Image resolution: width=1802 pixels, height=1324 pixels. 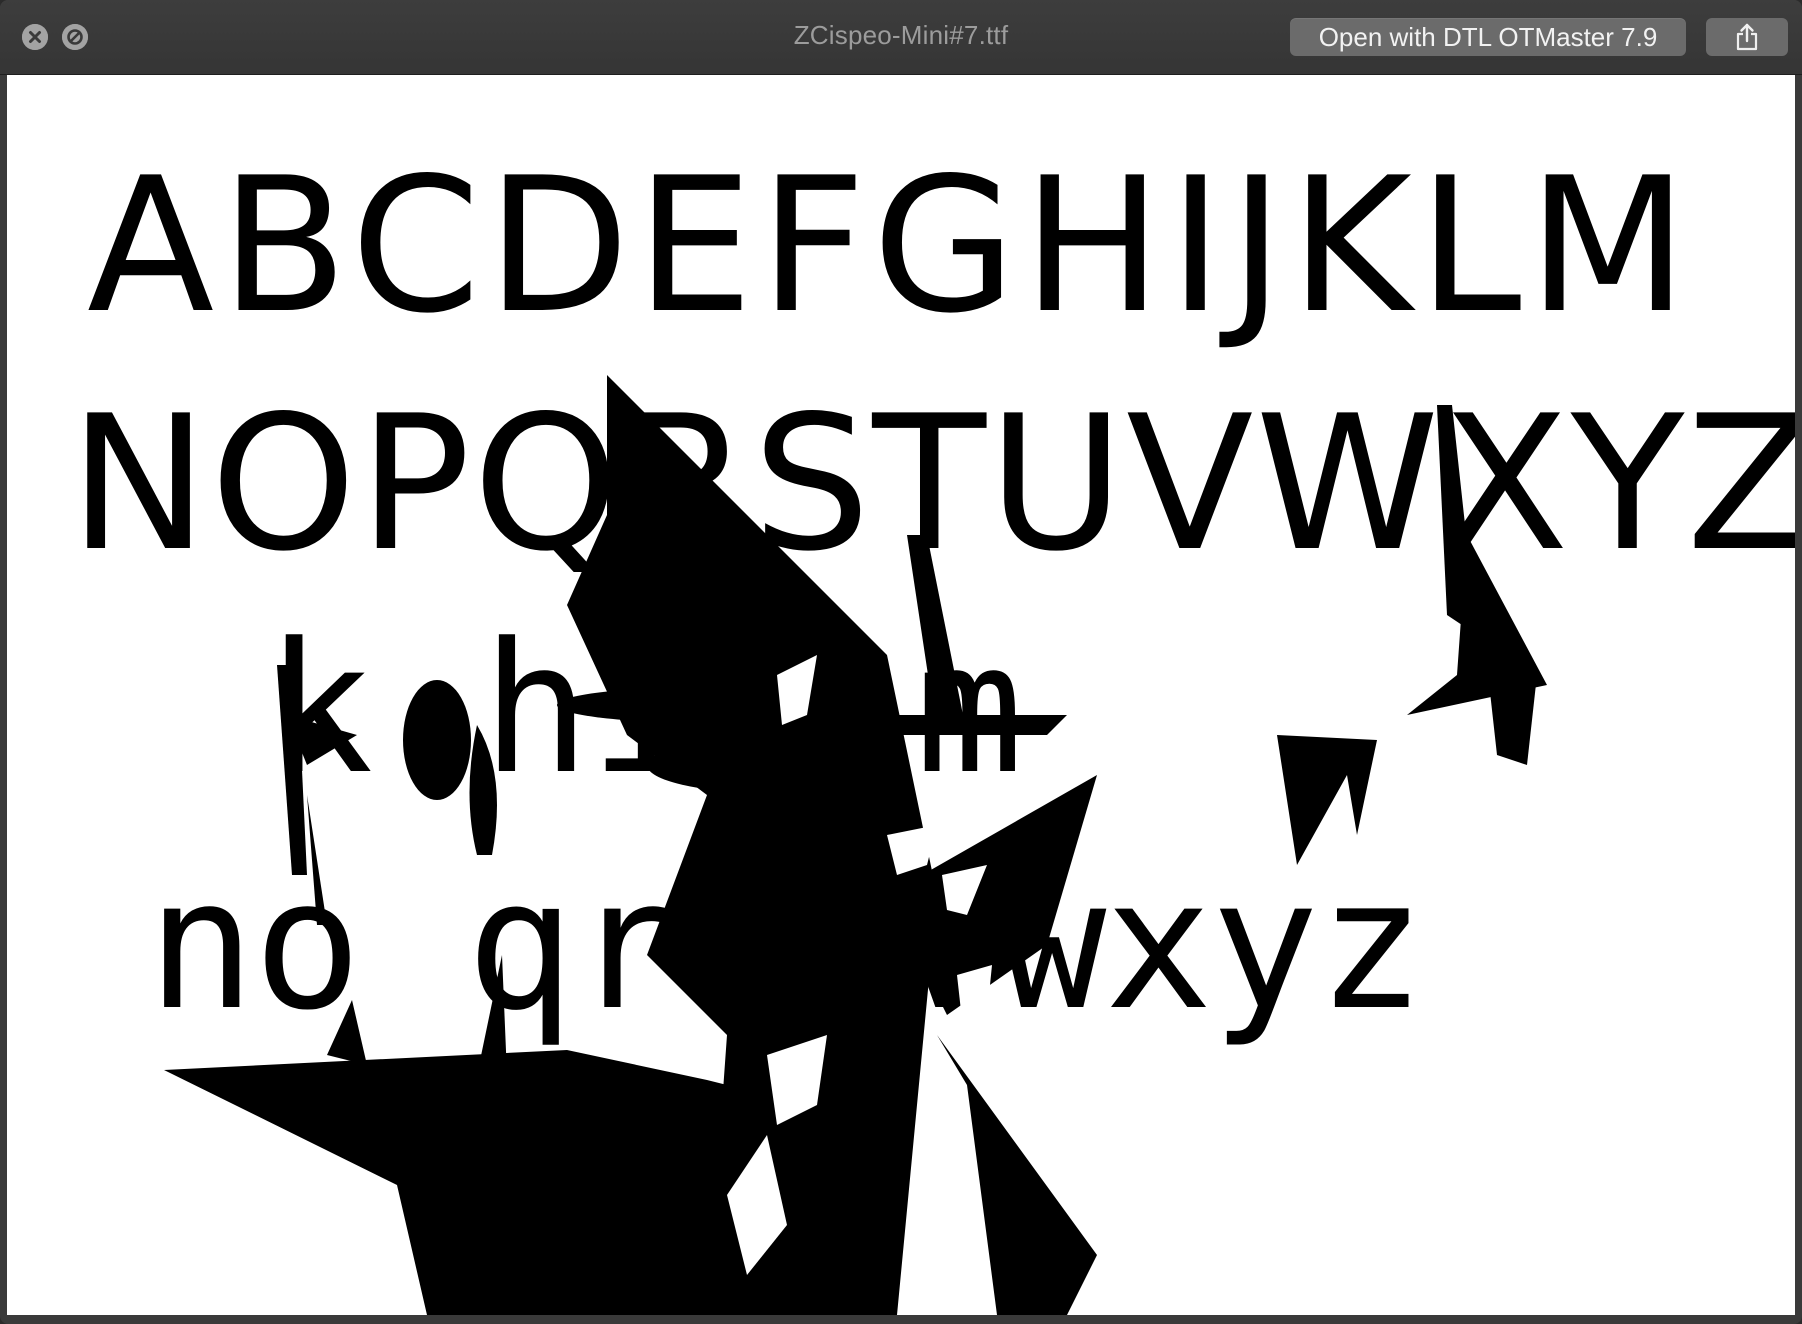 I want to click on share-icon, so click(x=1747, y=37).